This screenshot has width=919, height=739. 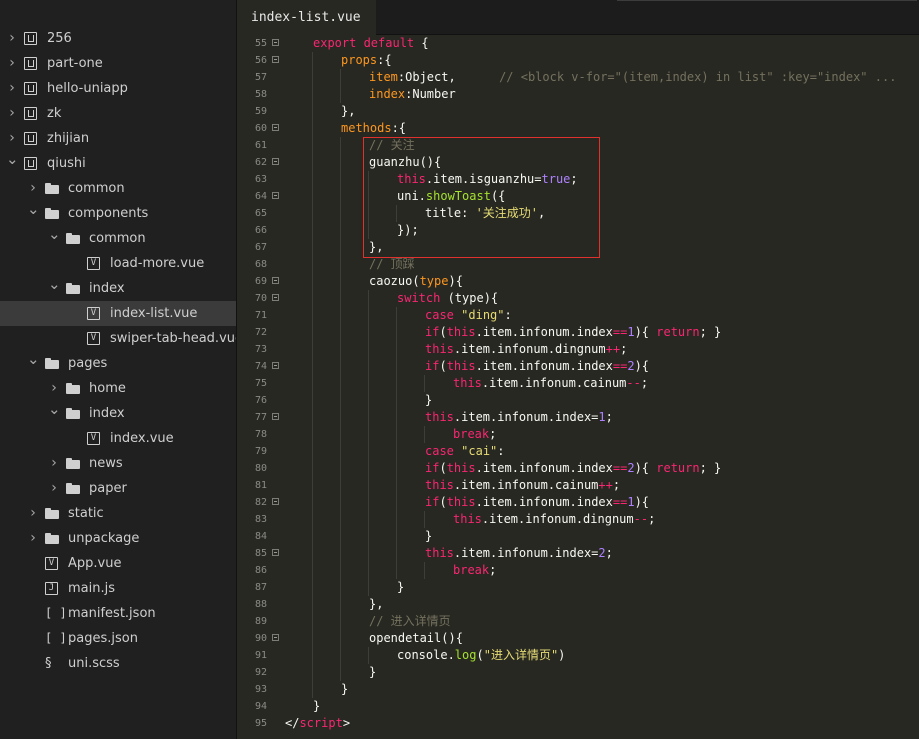 What do you see at coordinates (578, 417) in the screenshot?
I see `code-line: 77 this.item.infonum.index=1;` at bounding box center [578, 417].